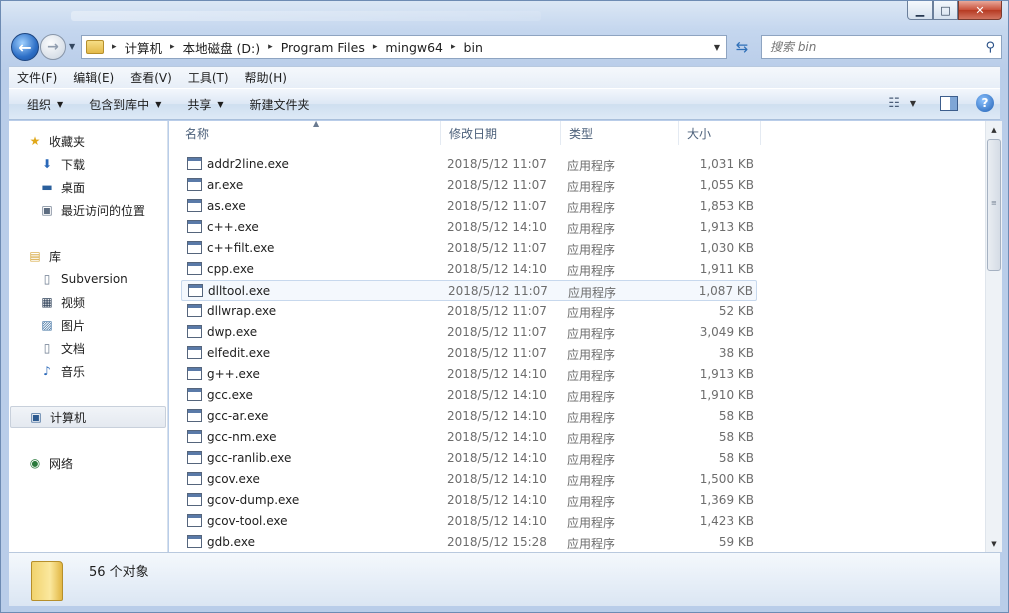 The height and width of the screenshot is (613, 1009). Describe the element at coordinates (105, 141) in the screenshot. I see `tree-item-favorites: ★ 收藏夹` at that location.